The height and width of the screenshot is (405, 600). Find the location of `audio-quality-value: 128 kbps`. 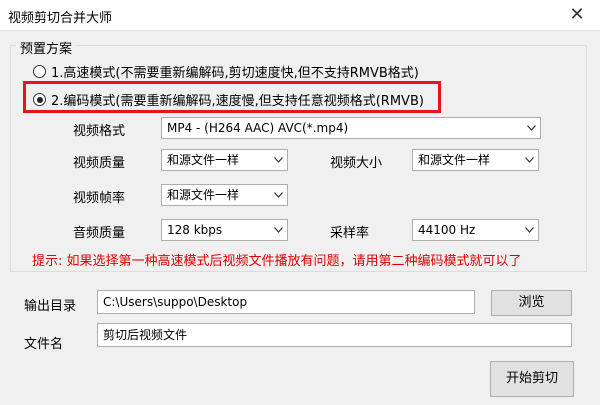

audio-quality-value: 128 kbps is located at coordinates (195, 230).